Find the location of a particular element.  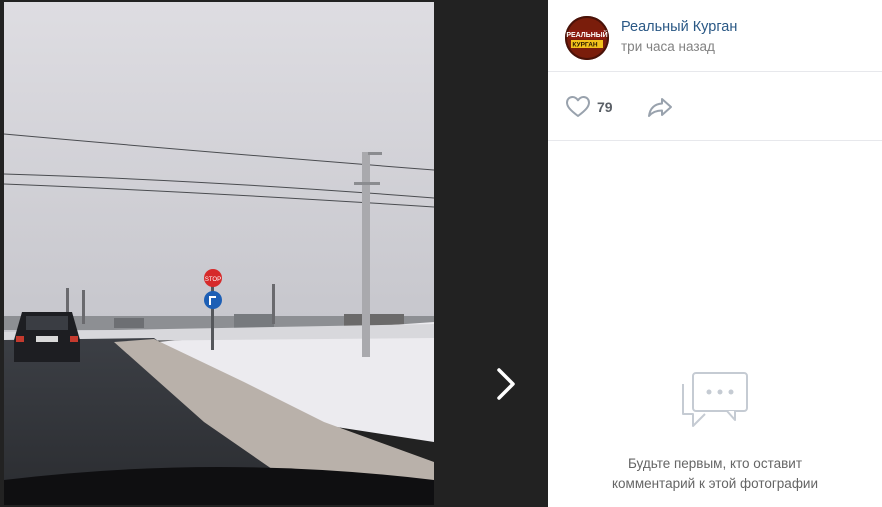

avatar-logo: РЕАЛЬНЫЙ КУРГАН is located at coordinates (587, 38).